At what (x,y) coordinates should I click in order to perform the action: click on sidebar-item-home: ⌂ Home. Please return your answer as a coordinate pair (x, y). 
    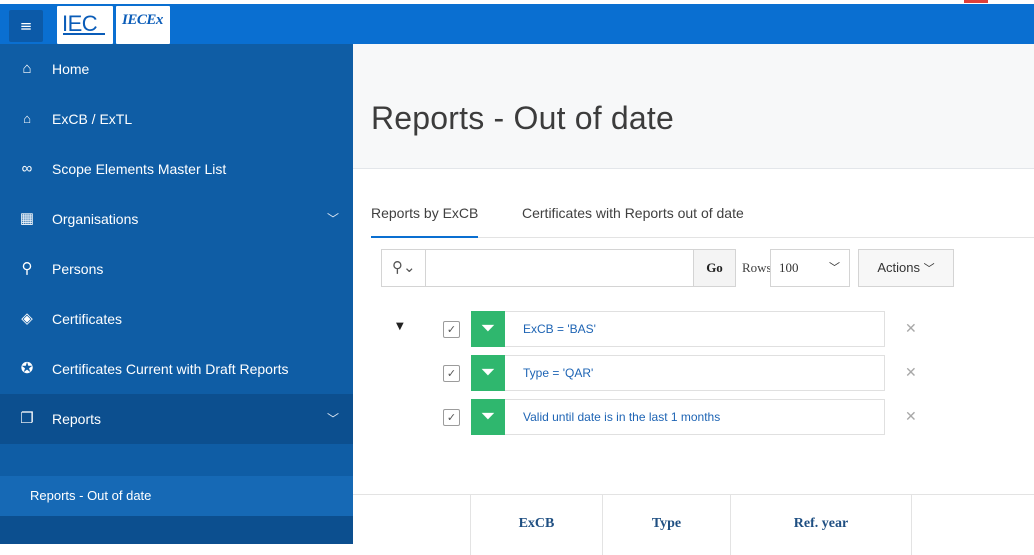
    Looking at the image, I should click on (176, 69).